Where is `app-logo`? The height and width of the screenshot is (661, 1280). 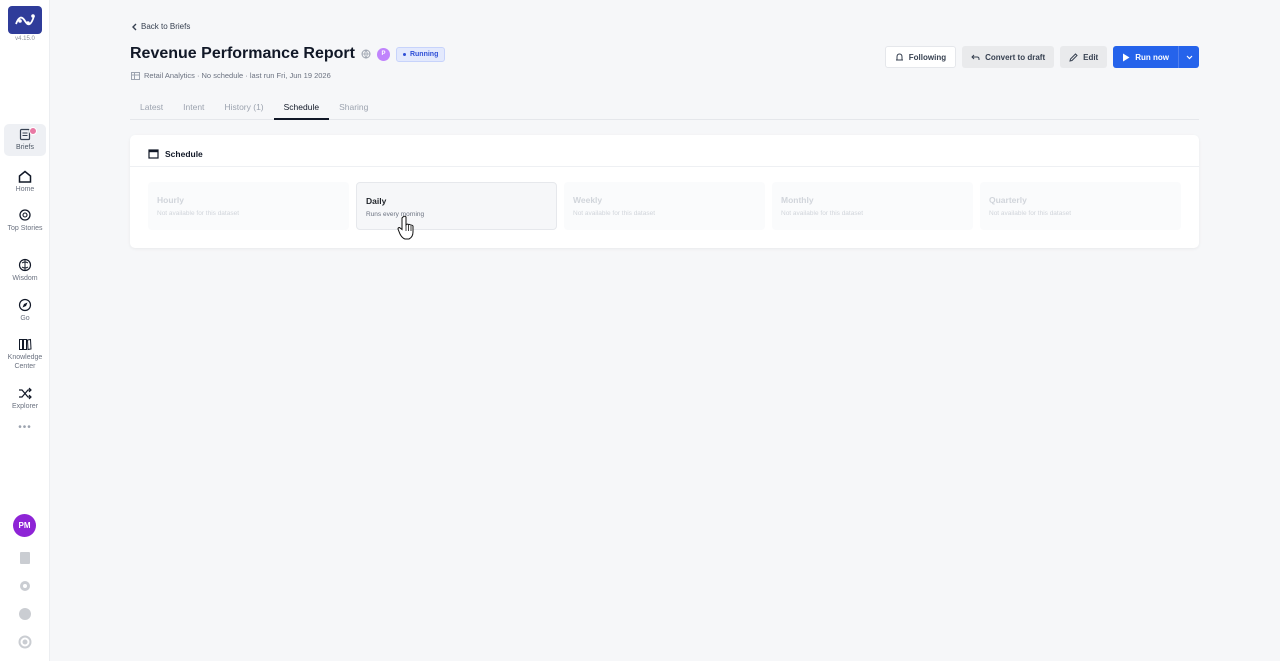
app-logo is located at coordinates (25, 20).